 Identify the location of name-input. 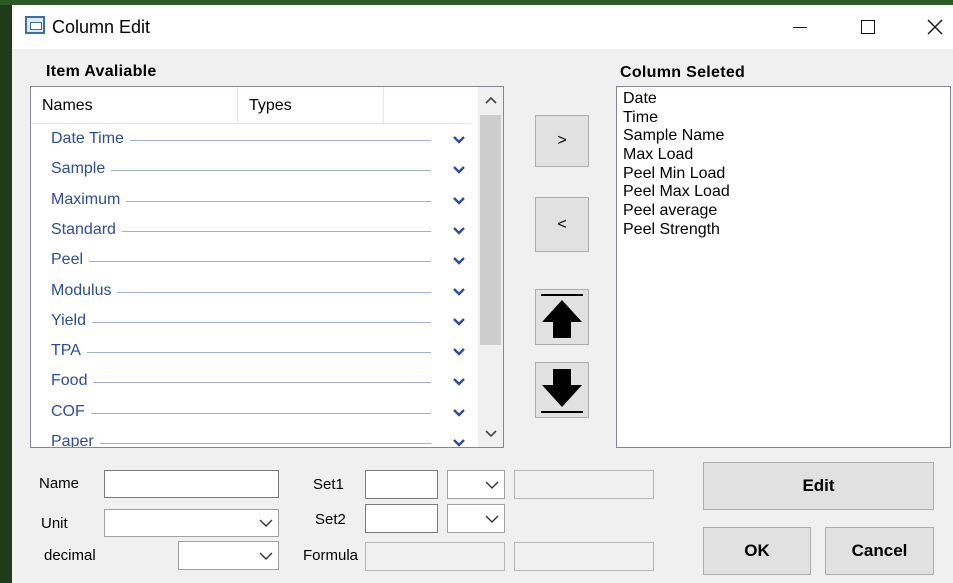
(191, 484).